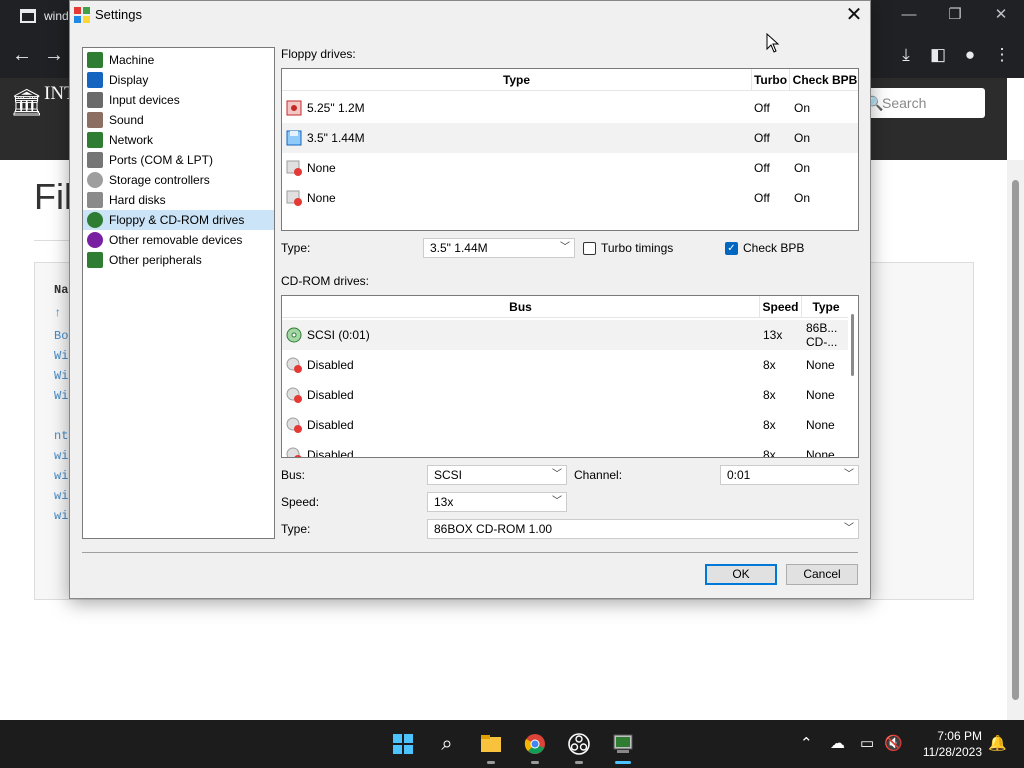 The image size is (1024, 768). Describe the element at coordinates (806, 744) in the screenshot. I see `chevron-up-icon: ⌃` at that location.